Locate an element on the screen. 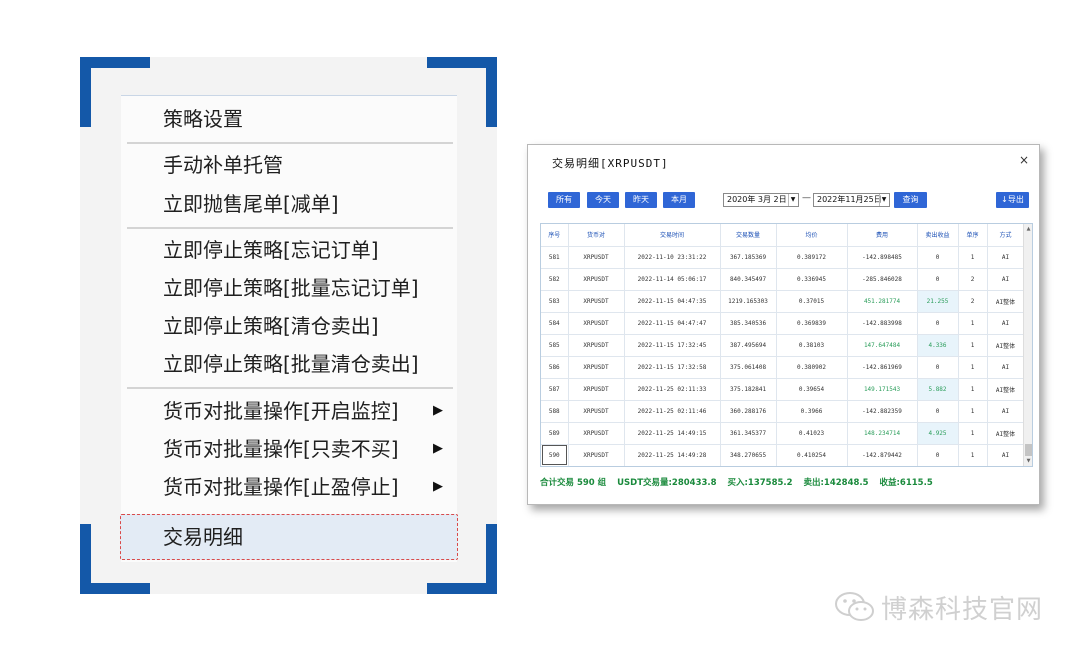 The image size is (1080, 653). menu-item-batch-take-profit: 货币对批量操作[止盈停止] ▶ is located at coordinates (289, 487).